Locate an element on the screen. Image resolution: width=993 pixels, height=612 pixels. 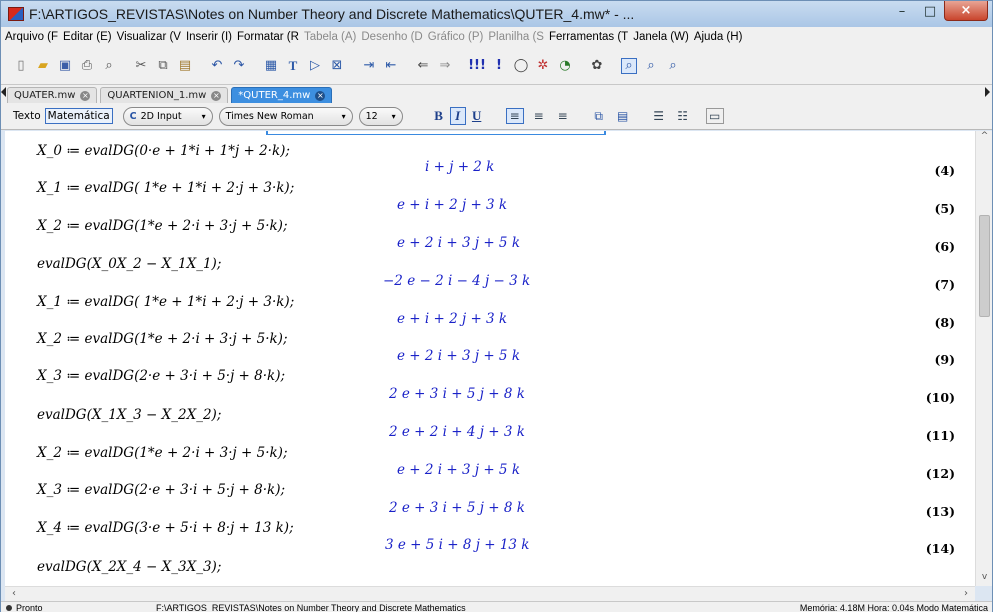
indent-icon: ⇥ is located at coordinates (369, 66).